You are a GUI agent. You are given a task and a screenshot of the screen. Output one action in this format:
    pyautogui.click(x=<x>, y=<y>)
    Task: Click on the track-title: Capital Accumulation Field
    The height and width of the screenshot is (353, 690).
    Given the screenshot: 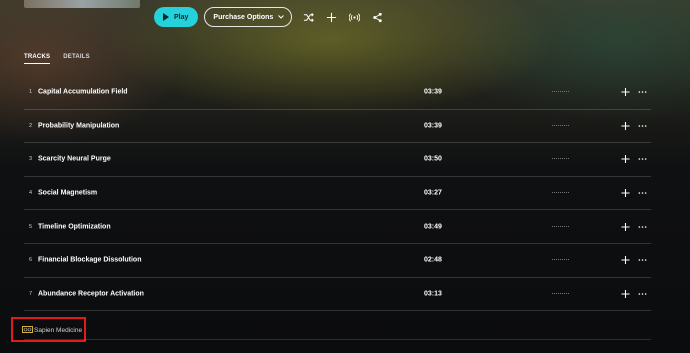 What is the action you would take?
    pyautogui.click(x=83, y=92)
    